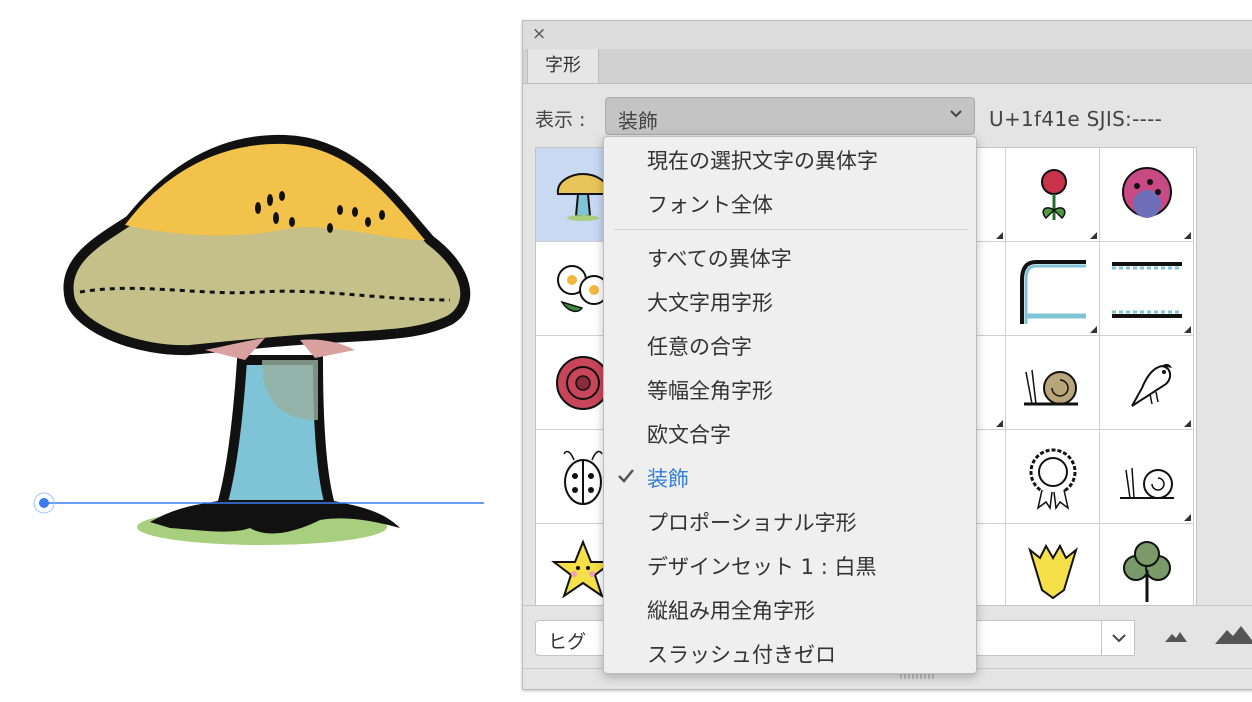 This screenshot has height=702, width=1252. What do you see at coordinates (791, 229) in the screenshot?
I see `menu-separator` at bounding box center [791, 229].